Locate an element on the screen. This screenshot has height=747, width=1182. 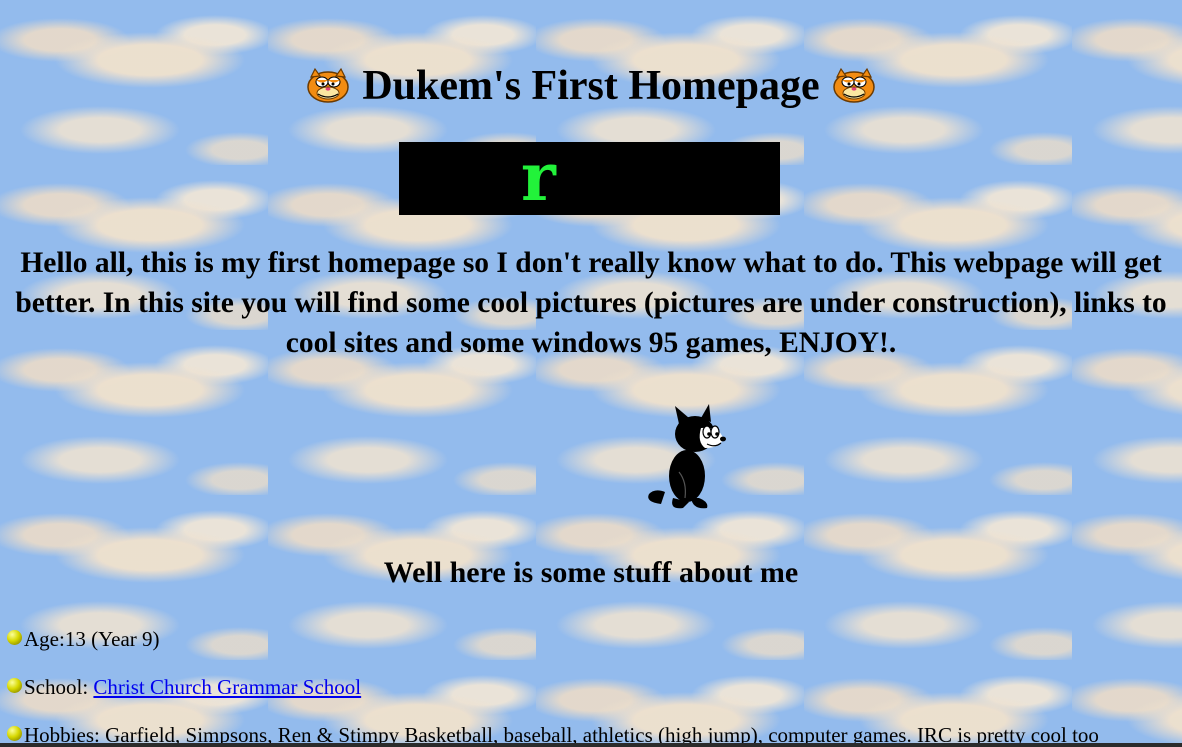
scrolling-marquee: r is located at coordinates (589, 178).